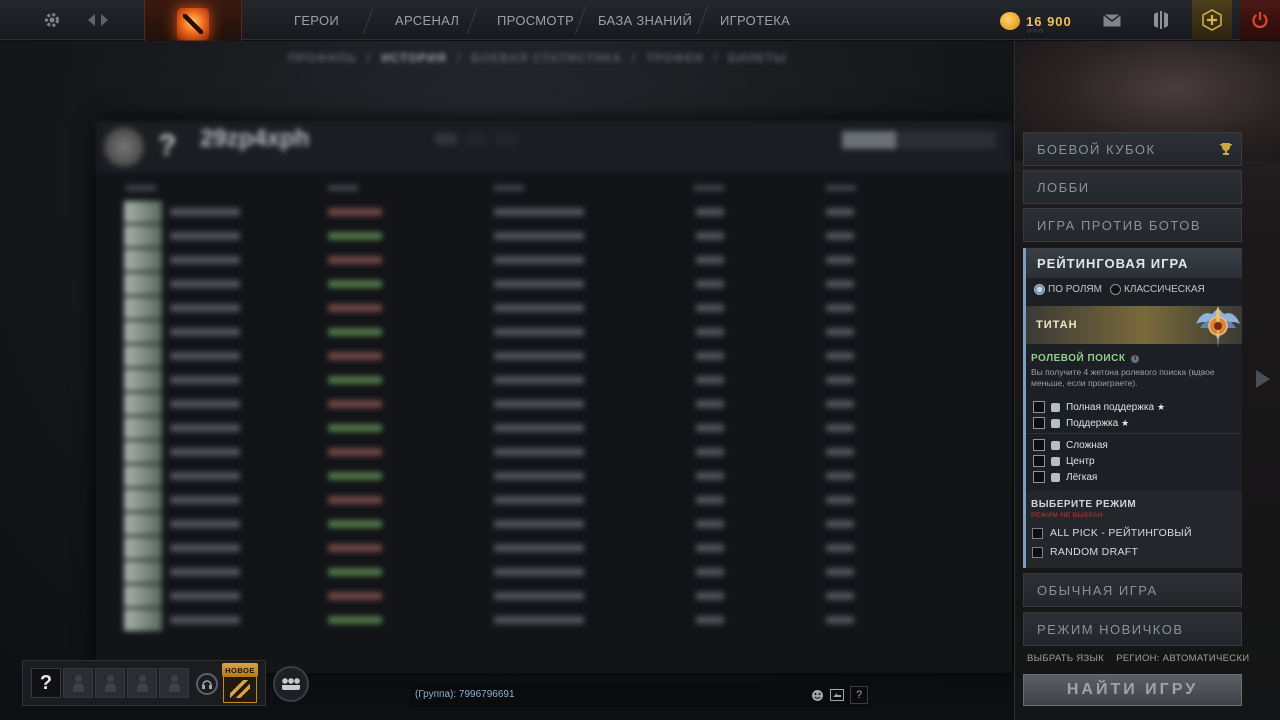  I want to click on power-icon, so click(1260, 20).